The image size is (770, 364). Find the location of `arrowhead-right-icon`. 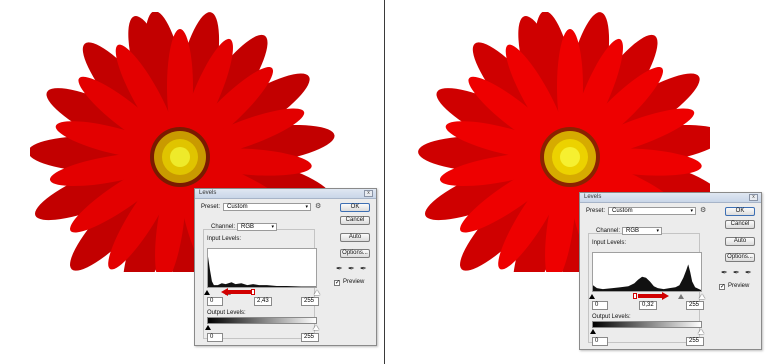

arrowhead-right-icon is located at coordinates (665, 296).